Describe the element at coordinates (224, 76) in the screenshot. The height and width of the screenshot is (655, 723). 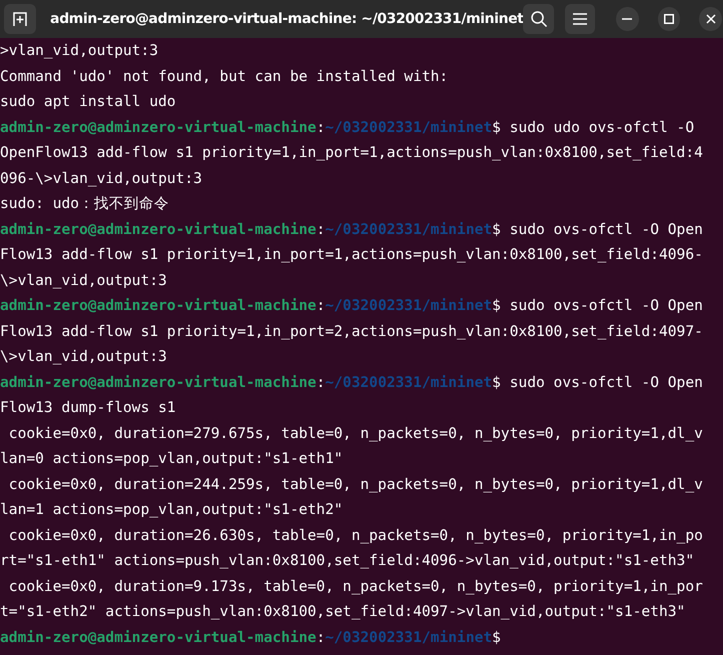
I see `output-line: Command 'udo' not found, but can be installed with:` at that location.